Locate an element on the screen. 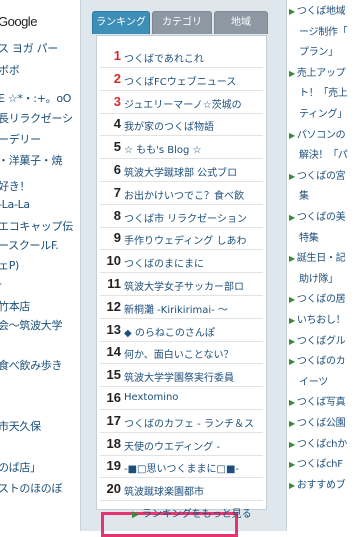 The height and width of the screenshot is (537, 360). left-link-item: 長リラクゼーシ is located at coordinates (36, 118).